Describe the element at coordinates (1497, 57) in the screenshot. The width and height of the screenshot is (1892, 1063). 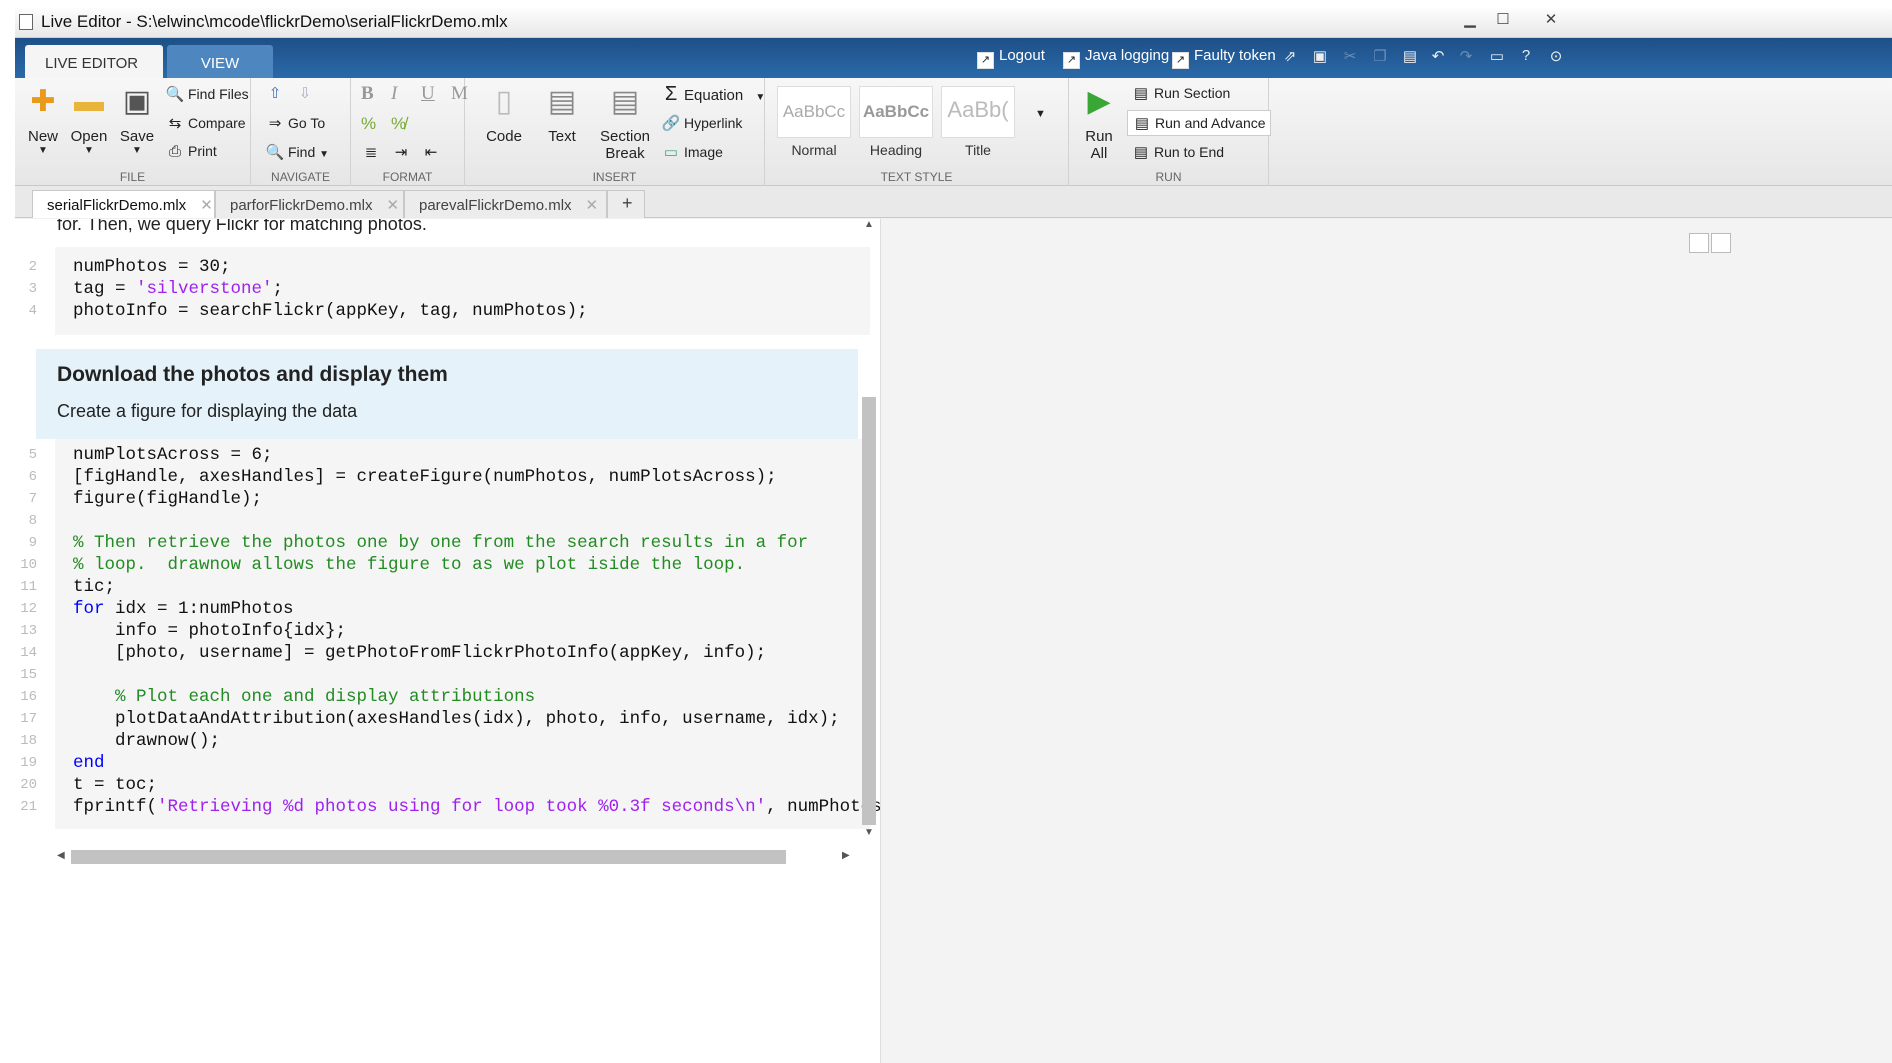
I see `window-layout-icon: ▭` at that location.